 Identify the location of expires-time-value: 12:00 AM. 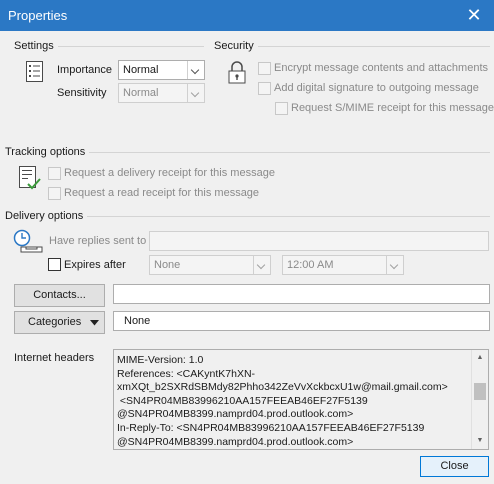
(310, 265).